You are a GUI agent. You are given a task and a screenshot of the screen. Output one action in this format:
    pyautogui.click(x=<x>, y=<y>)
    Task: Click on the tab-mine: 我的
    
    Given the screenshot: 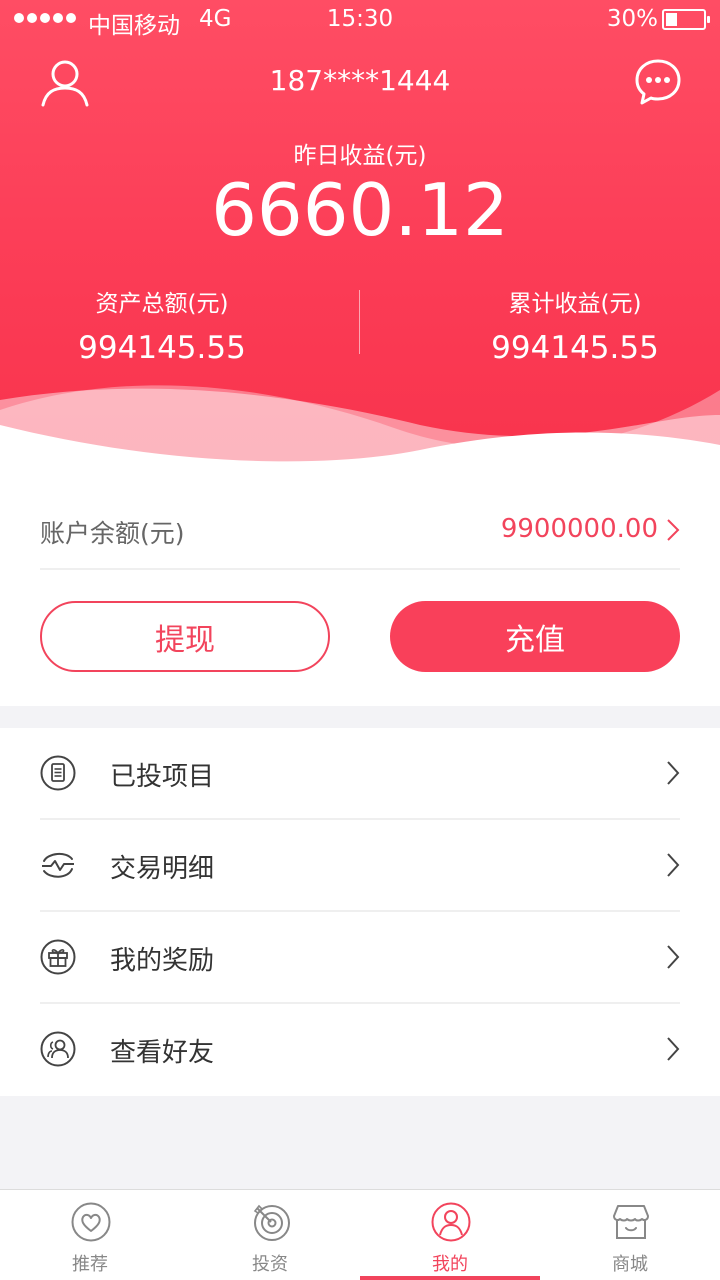 What is the action you would take?
    pyautogui.click(x=450, y=1235)
    